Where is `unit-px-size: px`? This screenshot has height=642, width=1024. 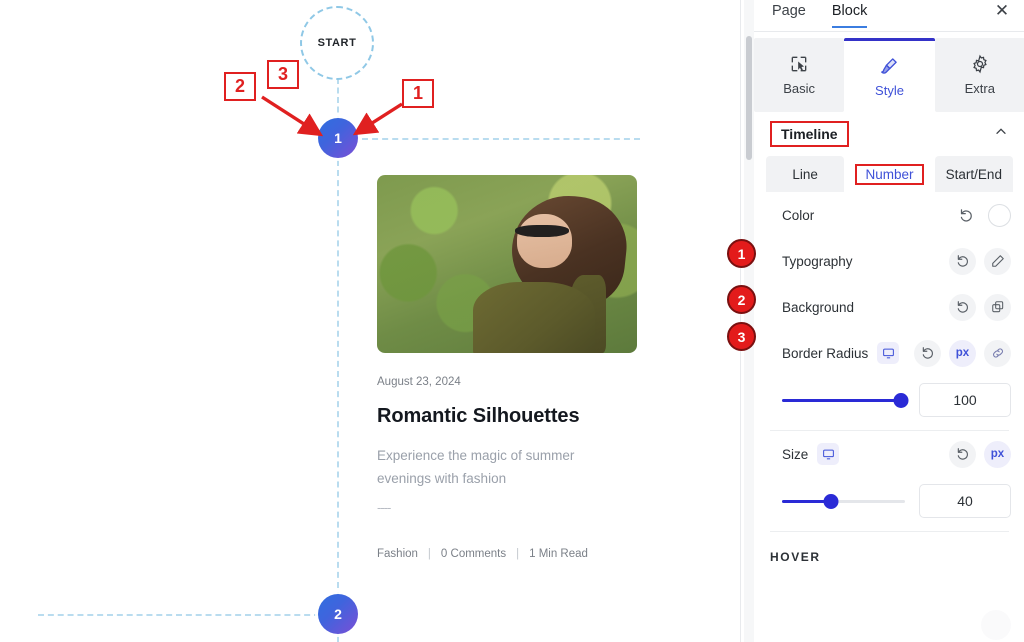
unit-px-size: px is located at coordinates (997, 454).